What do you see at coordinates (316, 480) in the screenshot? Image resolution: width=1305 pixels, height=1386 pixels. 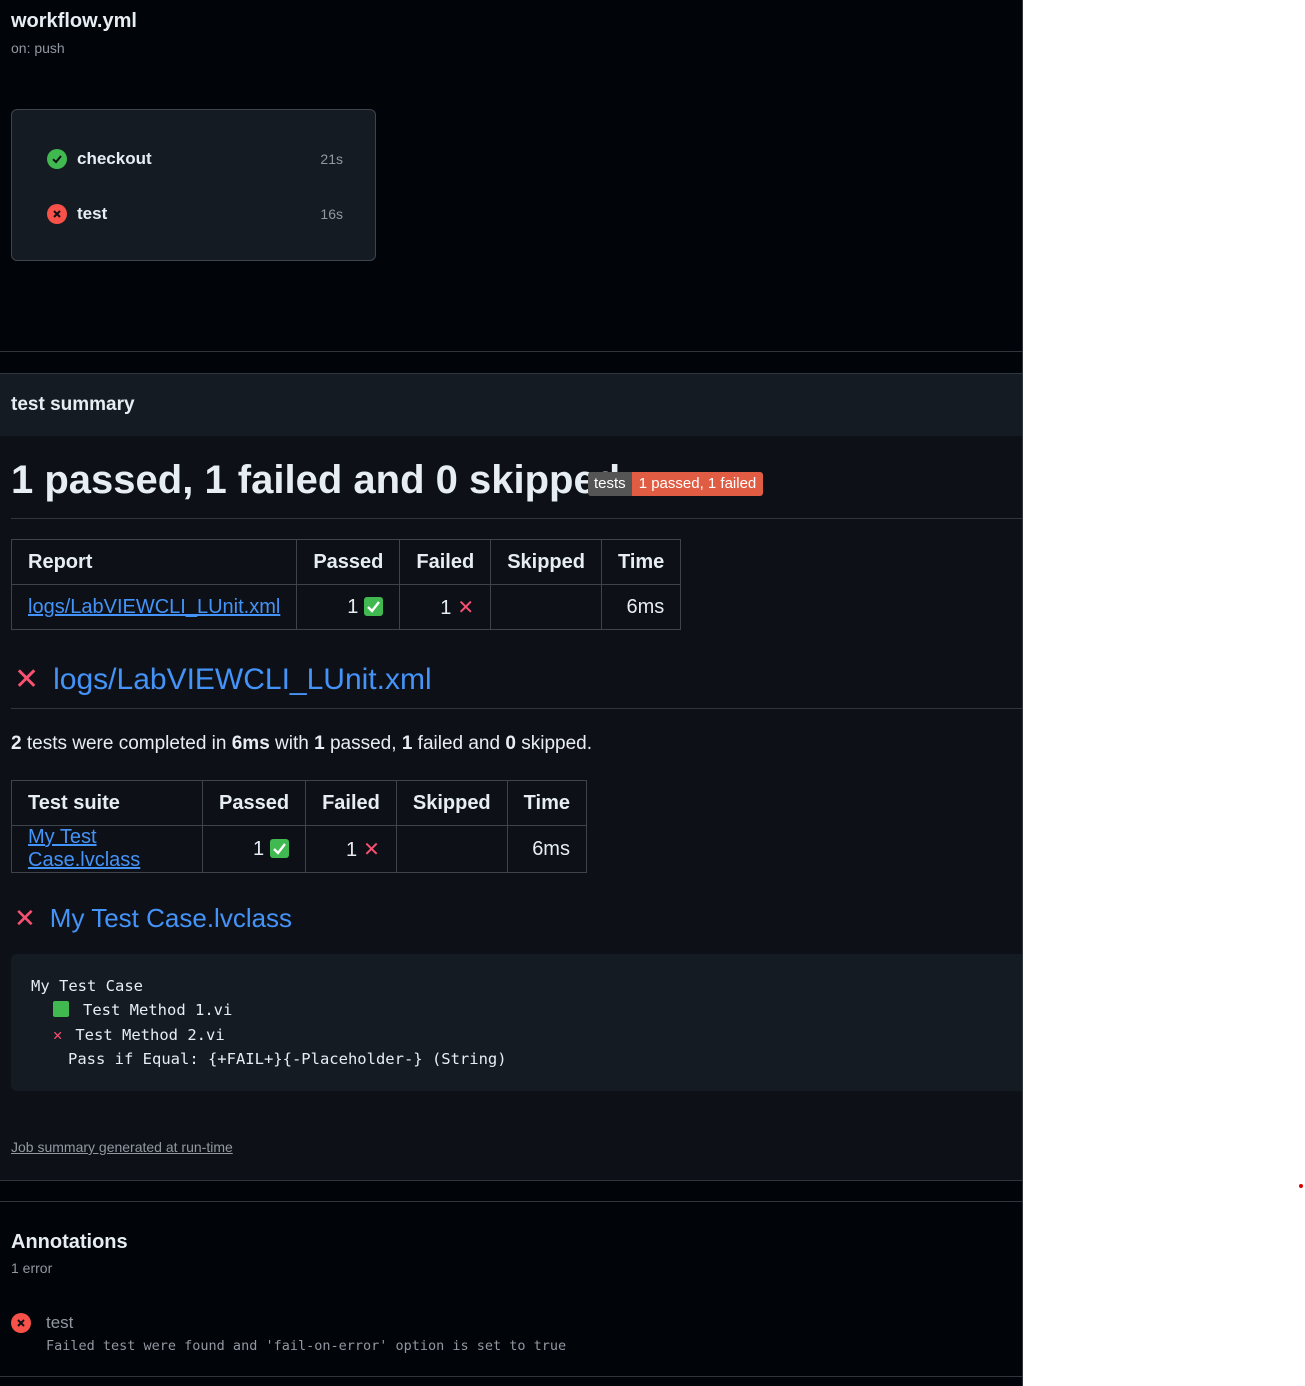 I see `summary-heading: 1 passed, 1 failed and 0 skipped` at bounding box center [316, 480].